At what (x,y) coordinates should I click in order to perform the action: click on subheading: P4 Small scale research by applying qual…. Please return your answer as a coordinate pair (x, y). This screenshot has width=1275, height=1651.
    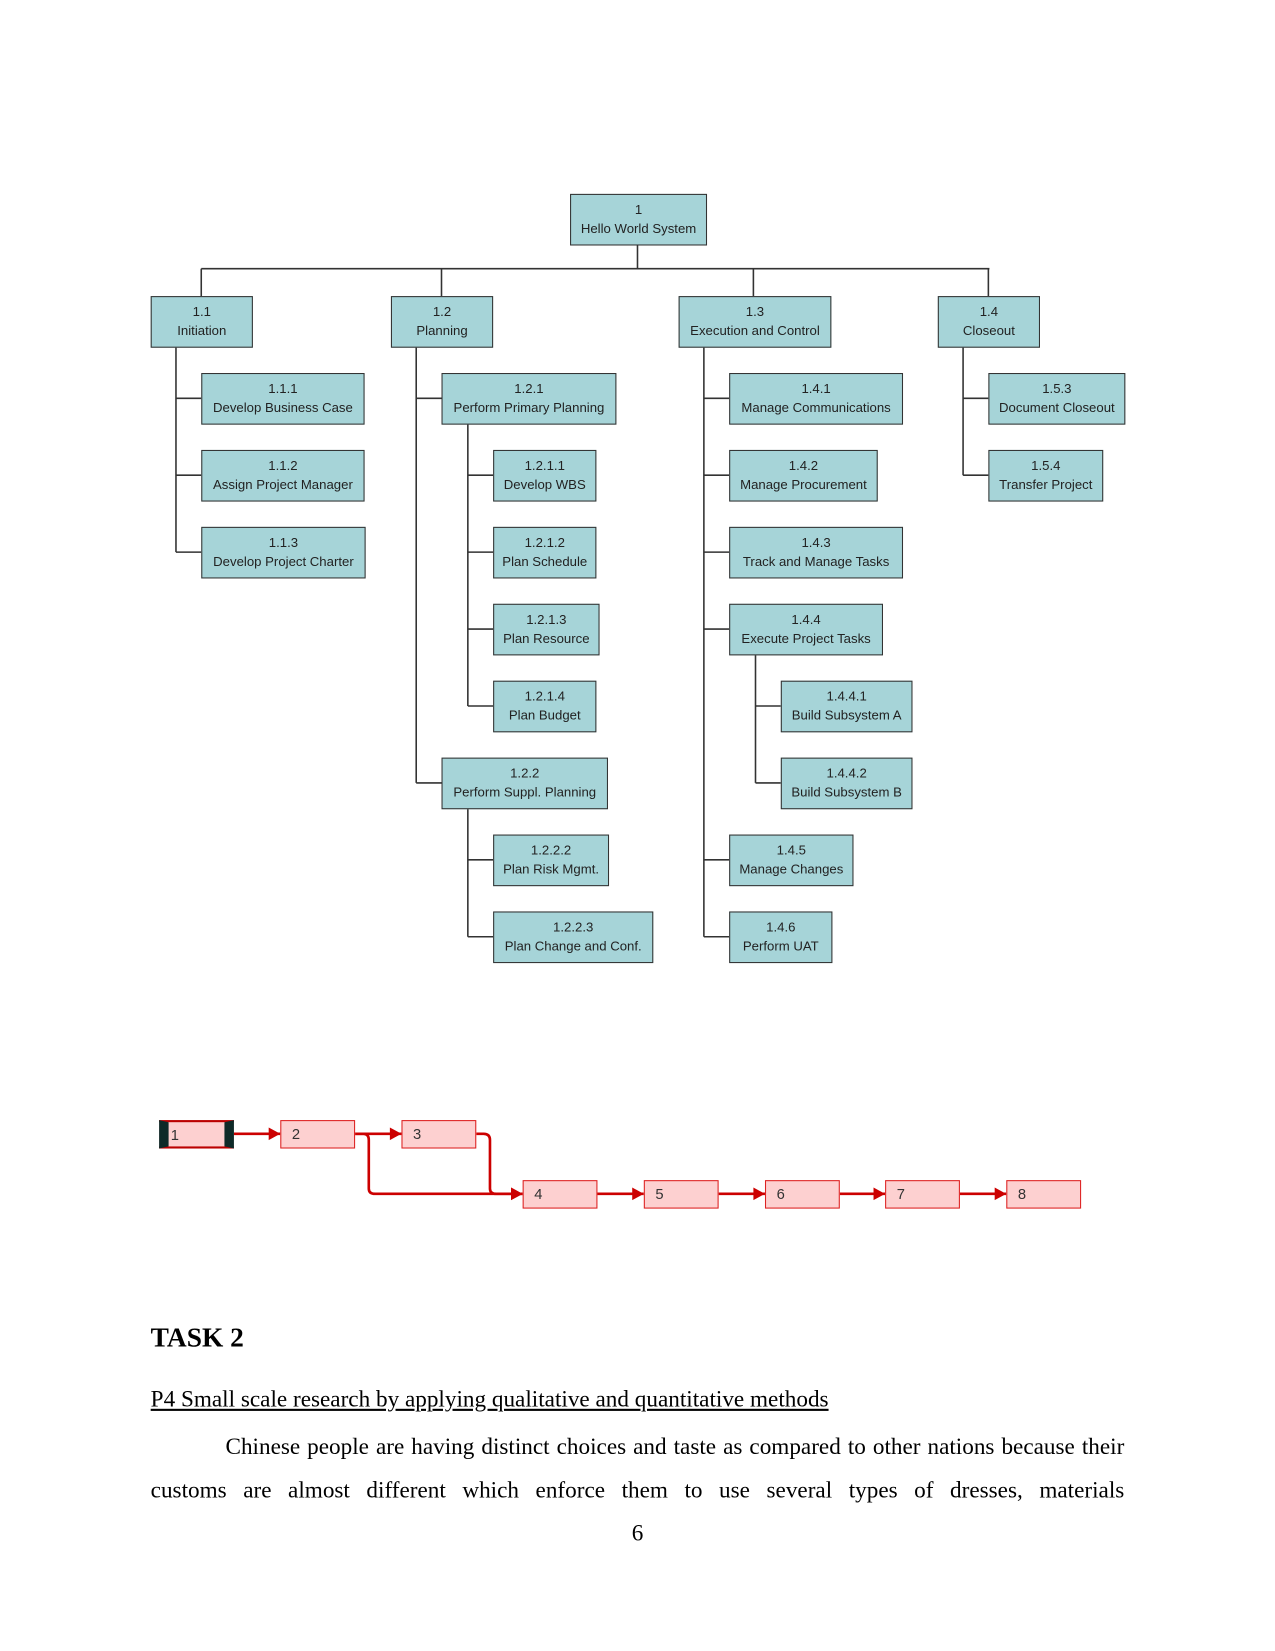
    Looking at the image, I should click on (489, 1398).